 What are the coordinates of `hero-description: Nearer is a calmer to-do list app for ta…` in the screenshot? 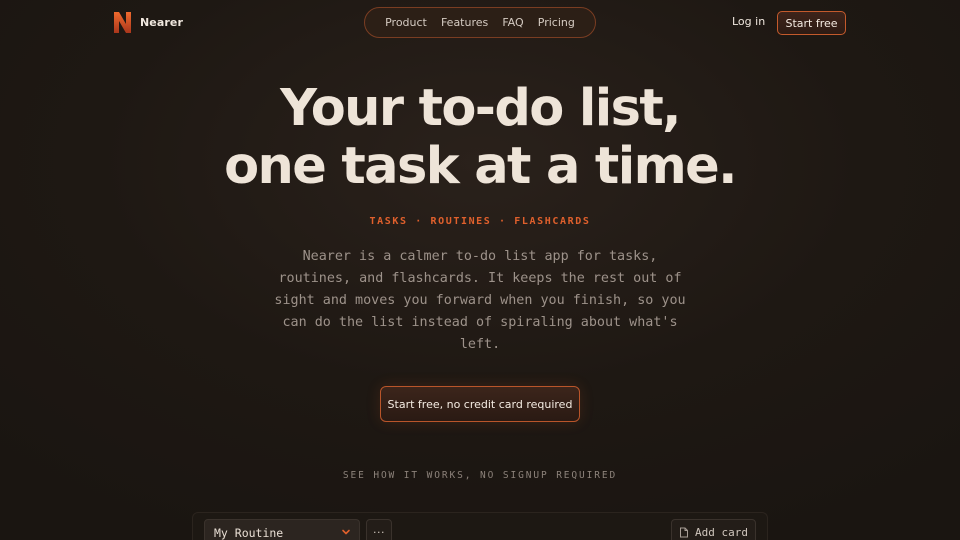 It's located at (480, 300).